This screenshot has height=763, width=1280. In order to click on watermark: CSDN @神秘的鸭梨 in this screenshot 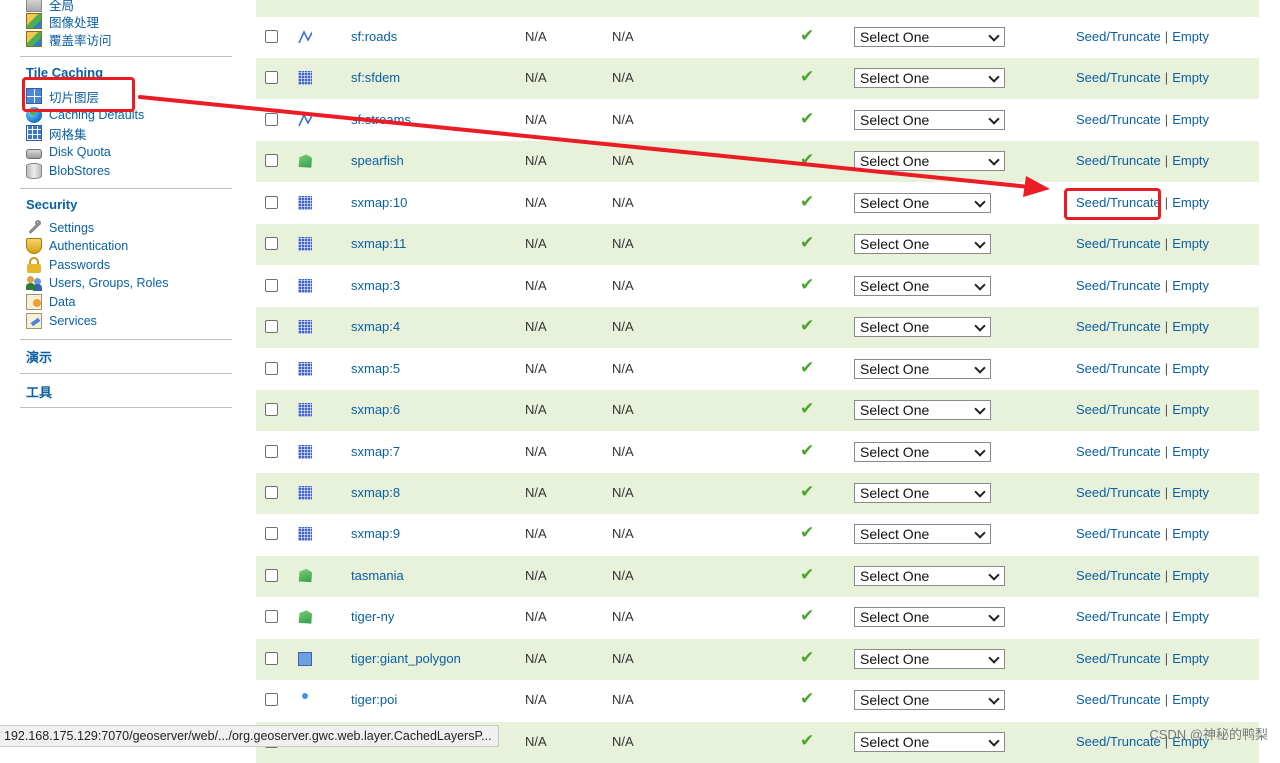, I will do `click(1208, 734)`.